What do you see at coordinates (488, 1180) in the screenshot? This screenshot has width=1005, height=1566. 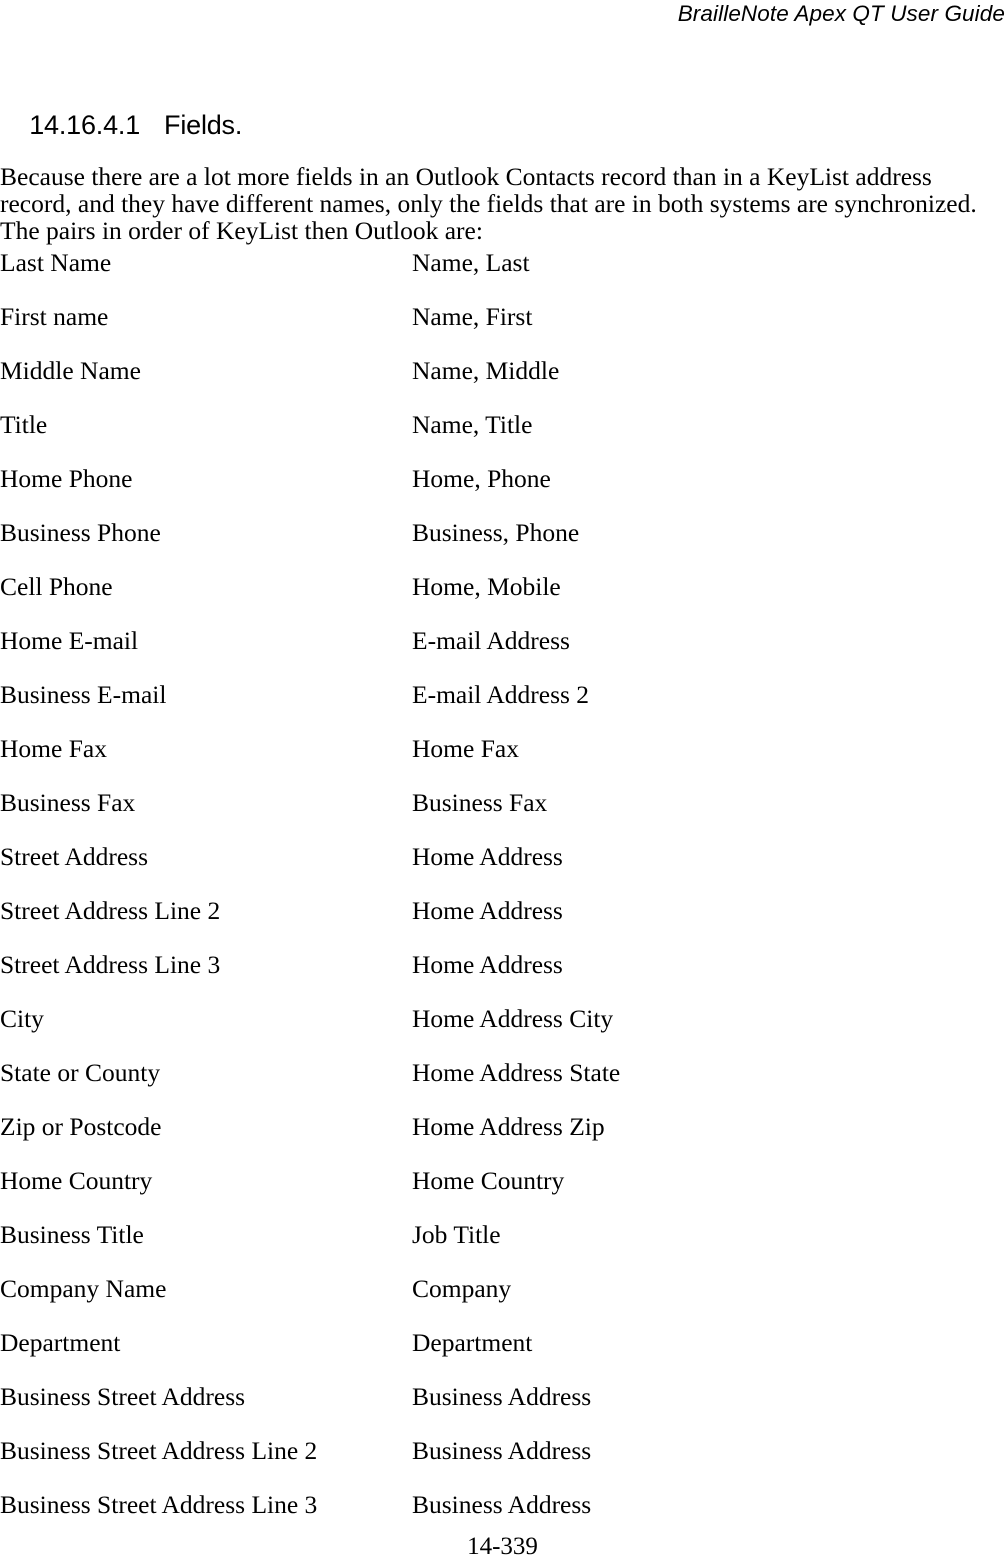 I see `outlook-field-name: Home Country` at bounding box center [488, 1180].